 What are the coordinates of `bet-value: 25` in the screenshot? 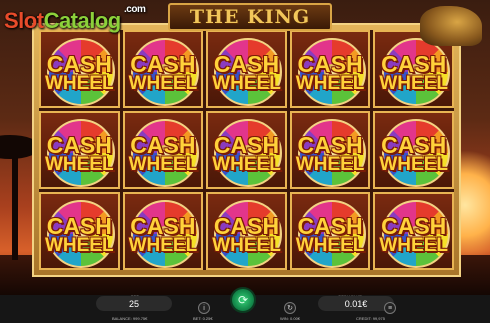 It's located at (133, 303).